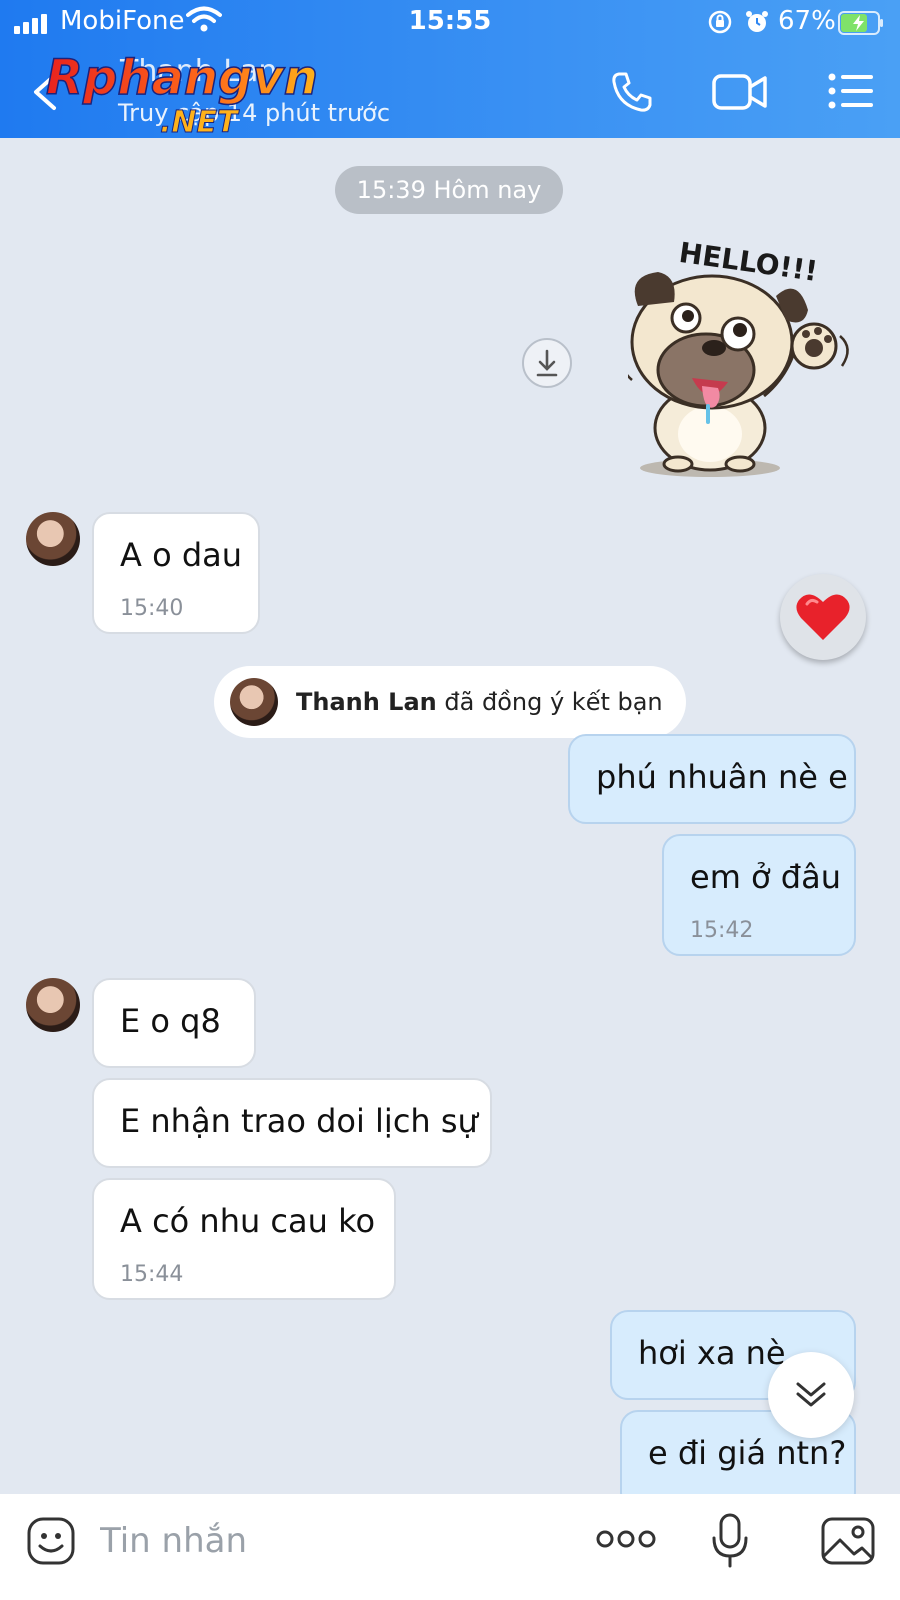 This screenshot has width=900, height=1600. Describe the element at coordinates (848, 1541) in the screenshot. I see `image-icon` at that location.